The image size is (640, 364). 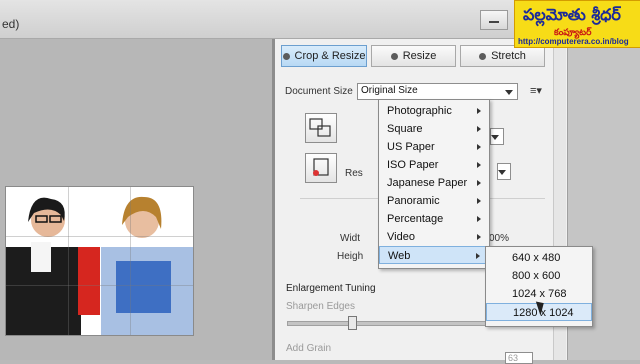 I want to click on menu-item-label: Video, so click(x=401, y=237).